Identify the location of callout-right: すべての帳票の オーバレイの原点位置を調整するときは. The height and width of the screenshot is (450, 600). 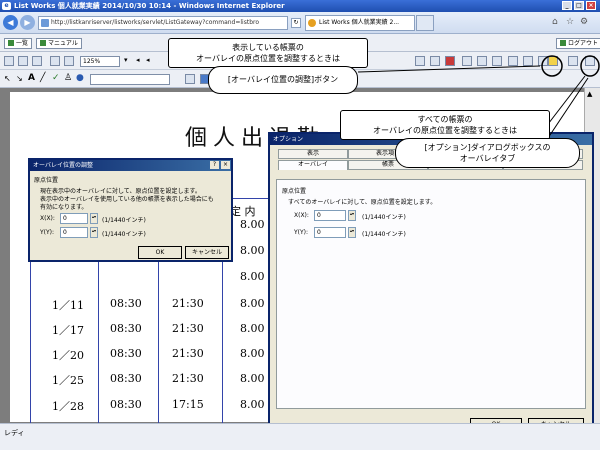
(445, 125).